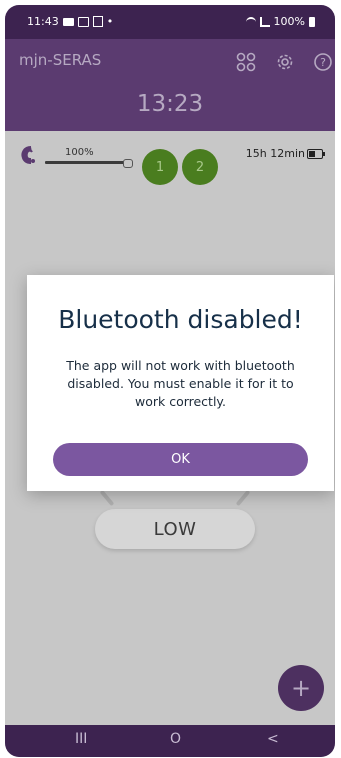 The height and width of the screenshot is (758, 341). What do you see at coordinates (243, 498) in the screenshot?
I see `dial-tick-right` at bounding box center [243, 498].